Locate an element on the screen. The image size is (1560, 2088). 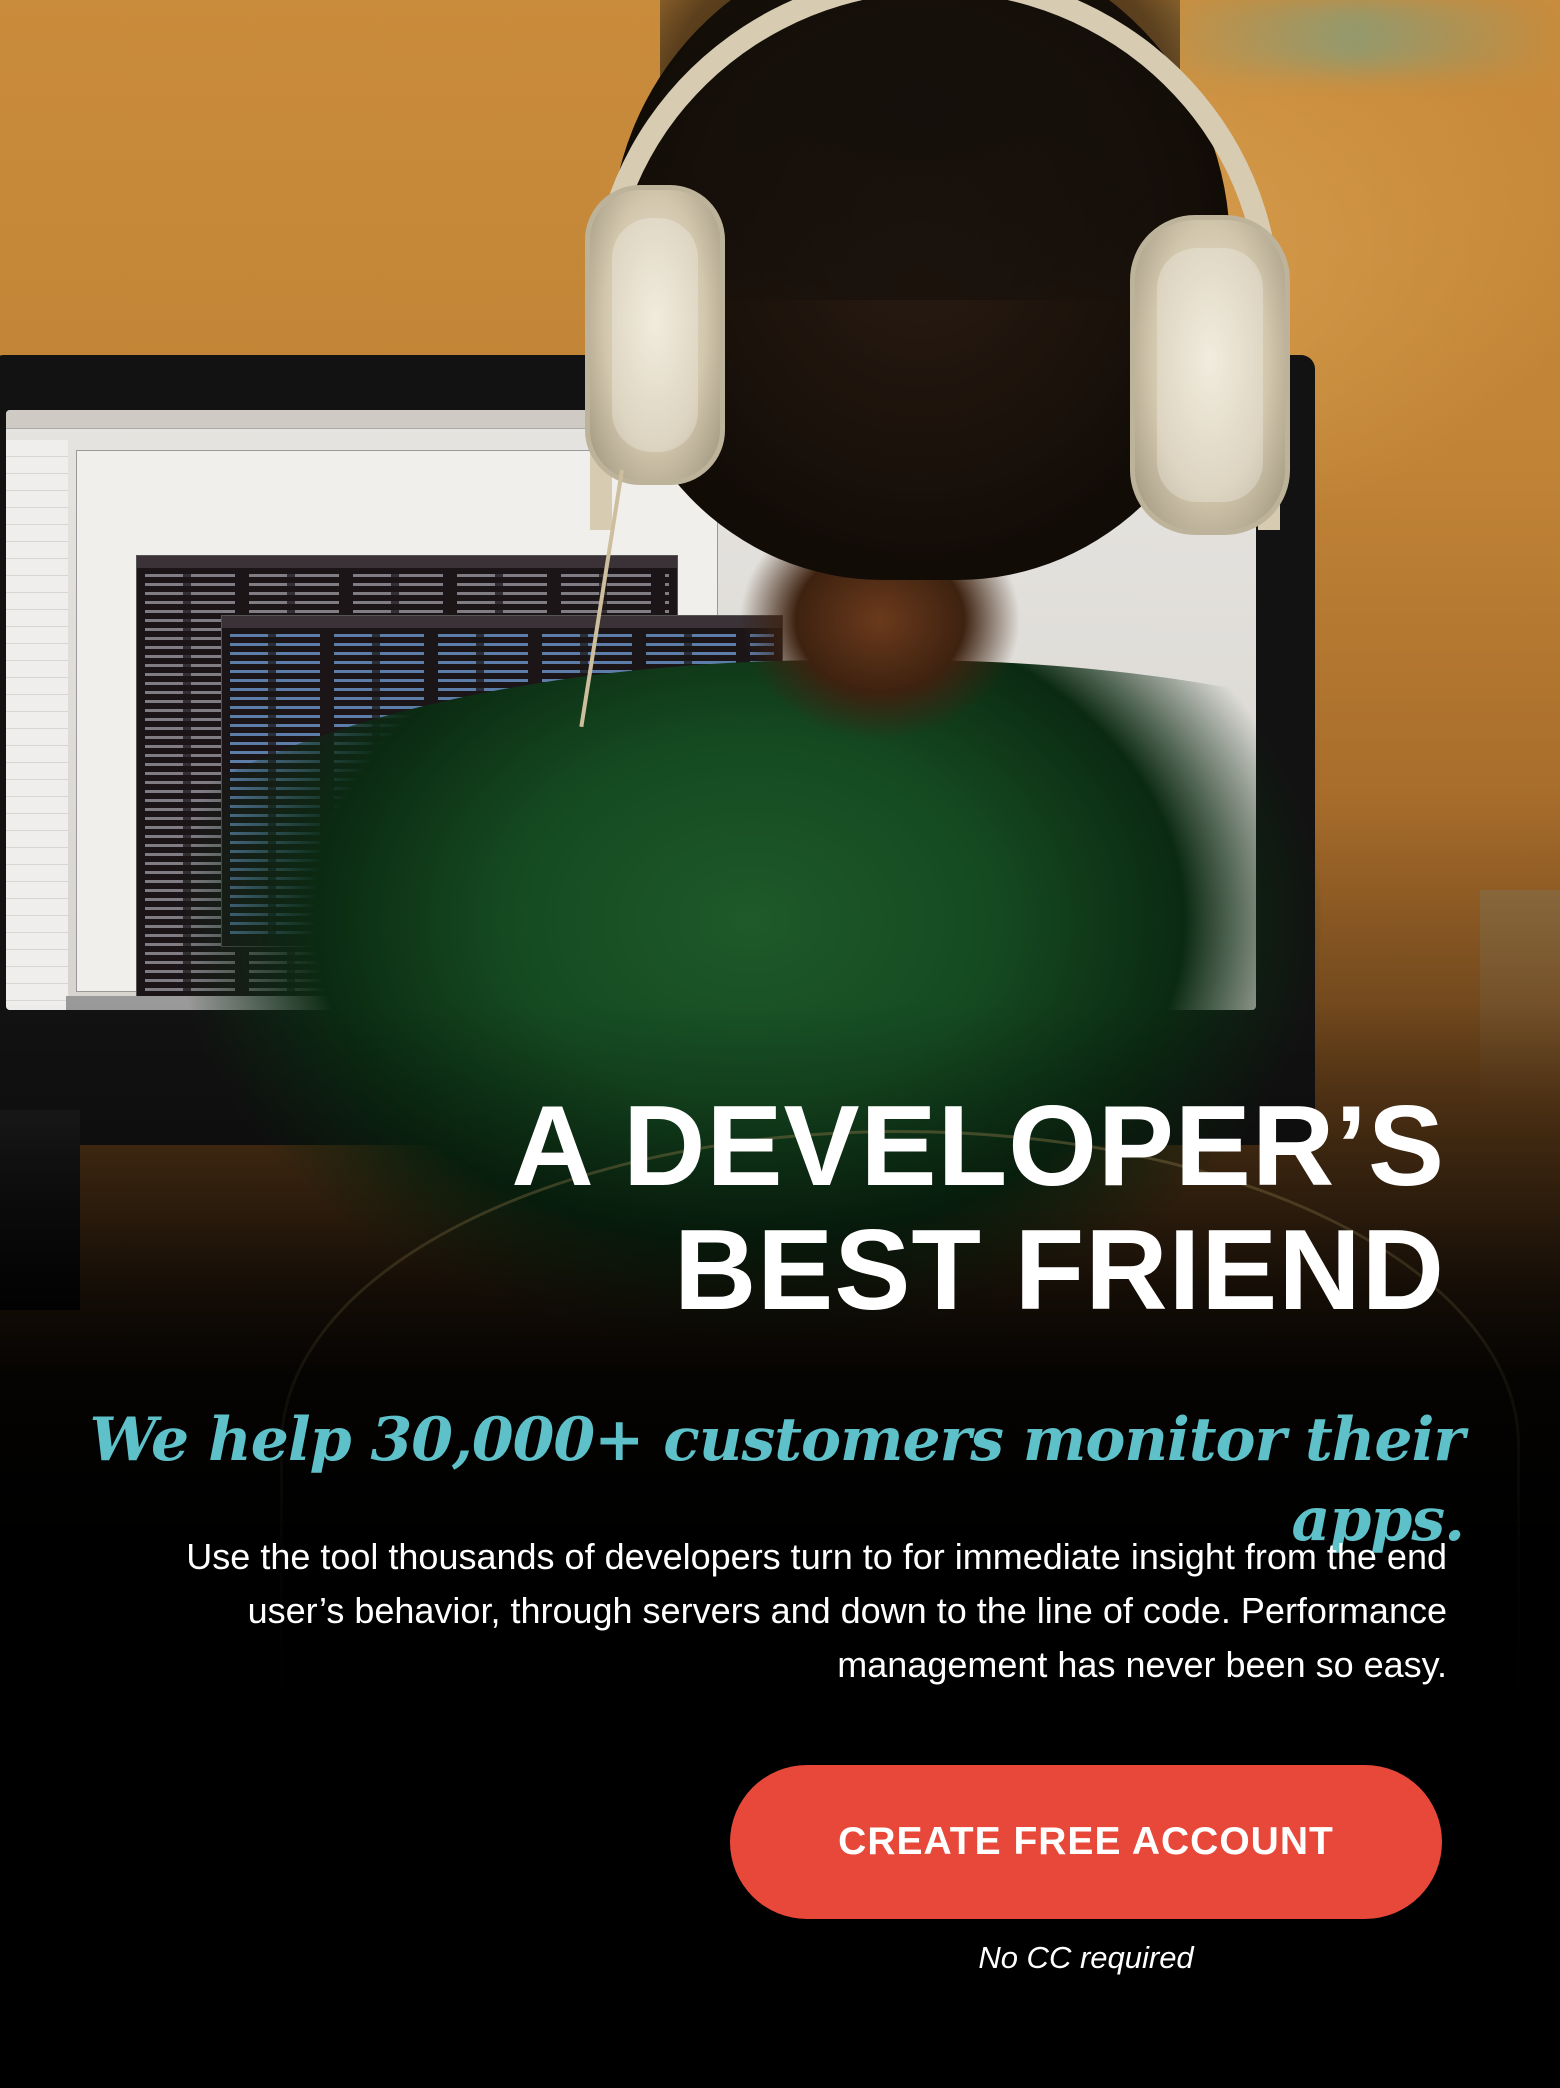
headline-line-1: A DEVELOPER’S is located at coordinates (978, 1146).